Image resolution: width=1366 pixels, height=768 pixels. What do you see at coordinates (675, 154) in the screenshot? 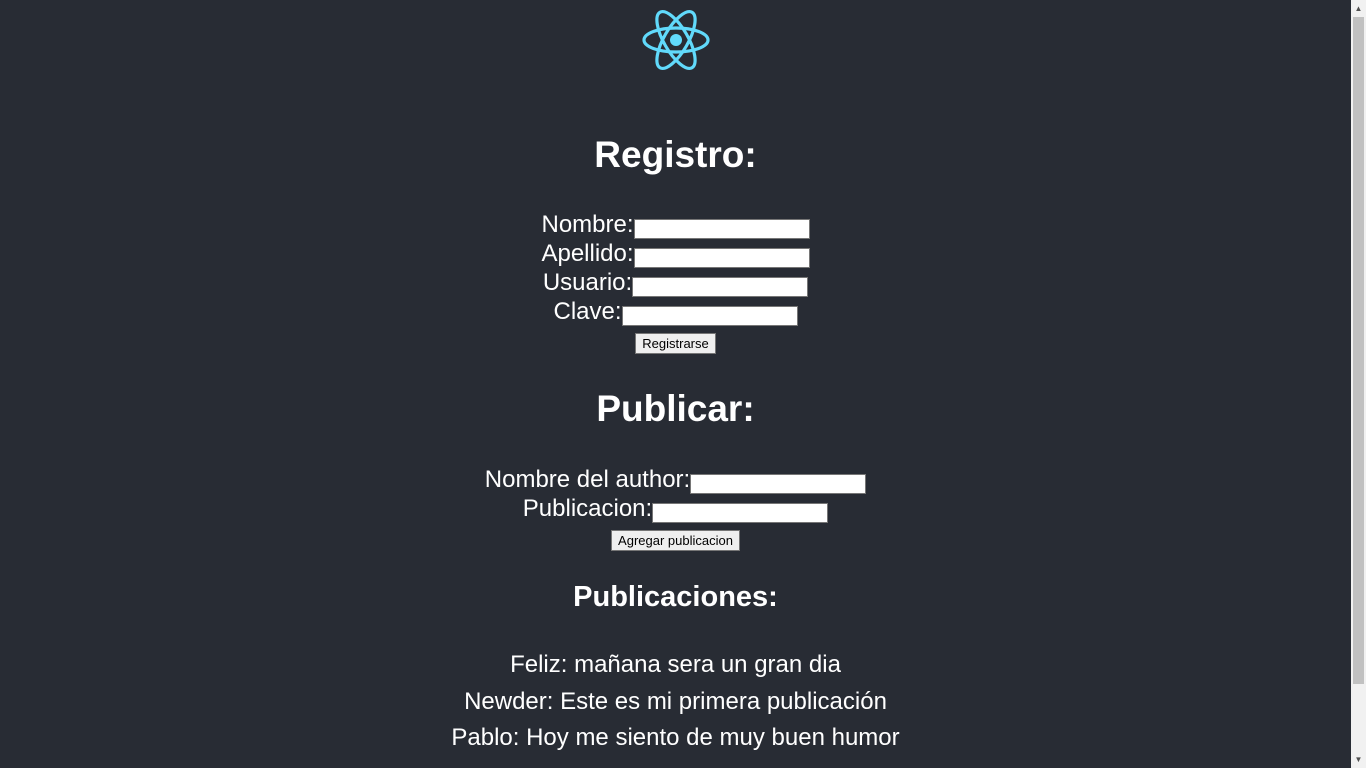
I see `registro-title: Registro:` at bounding box center [675, 154].